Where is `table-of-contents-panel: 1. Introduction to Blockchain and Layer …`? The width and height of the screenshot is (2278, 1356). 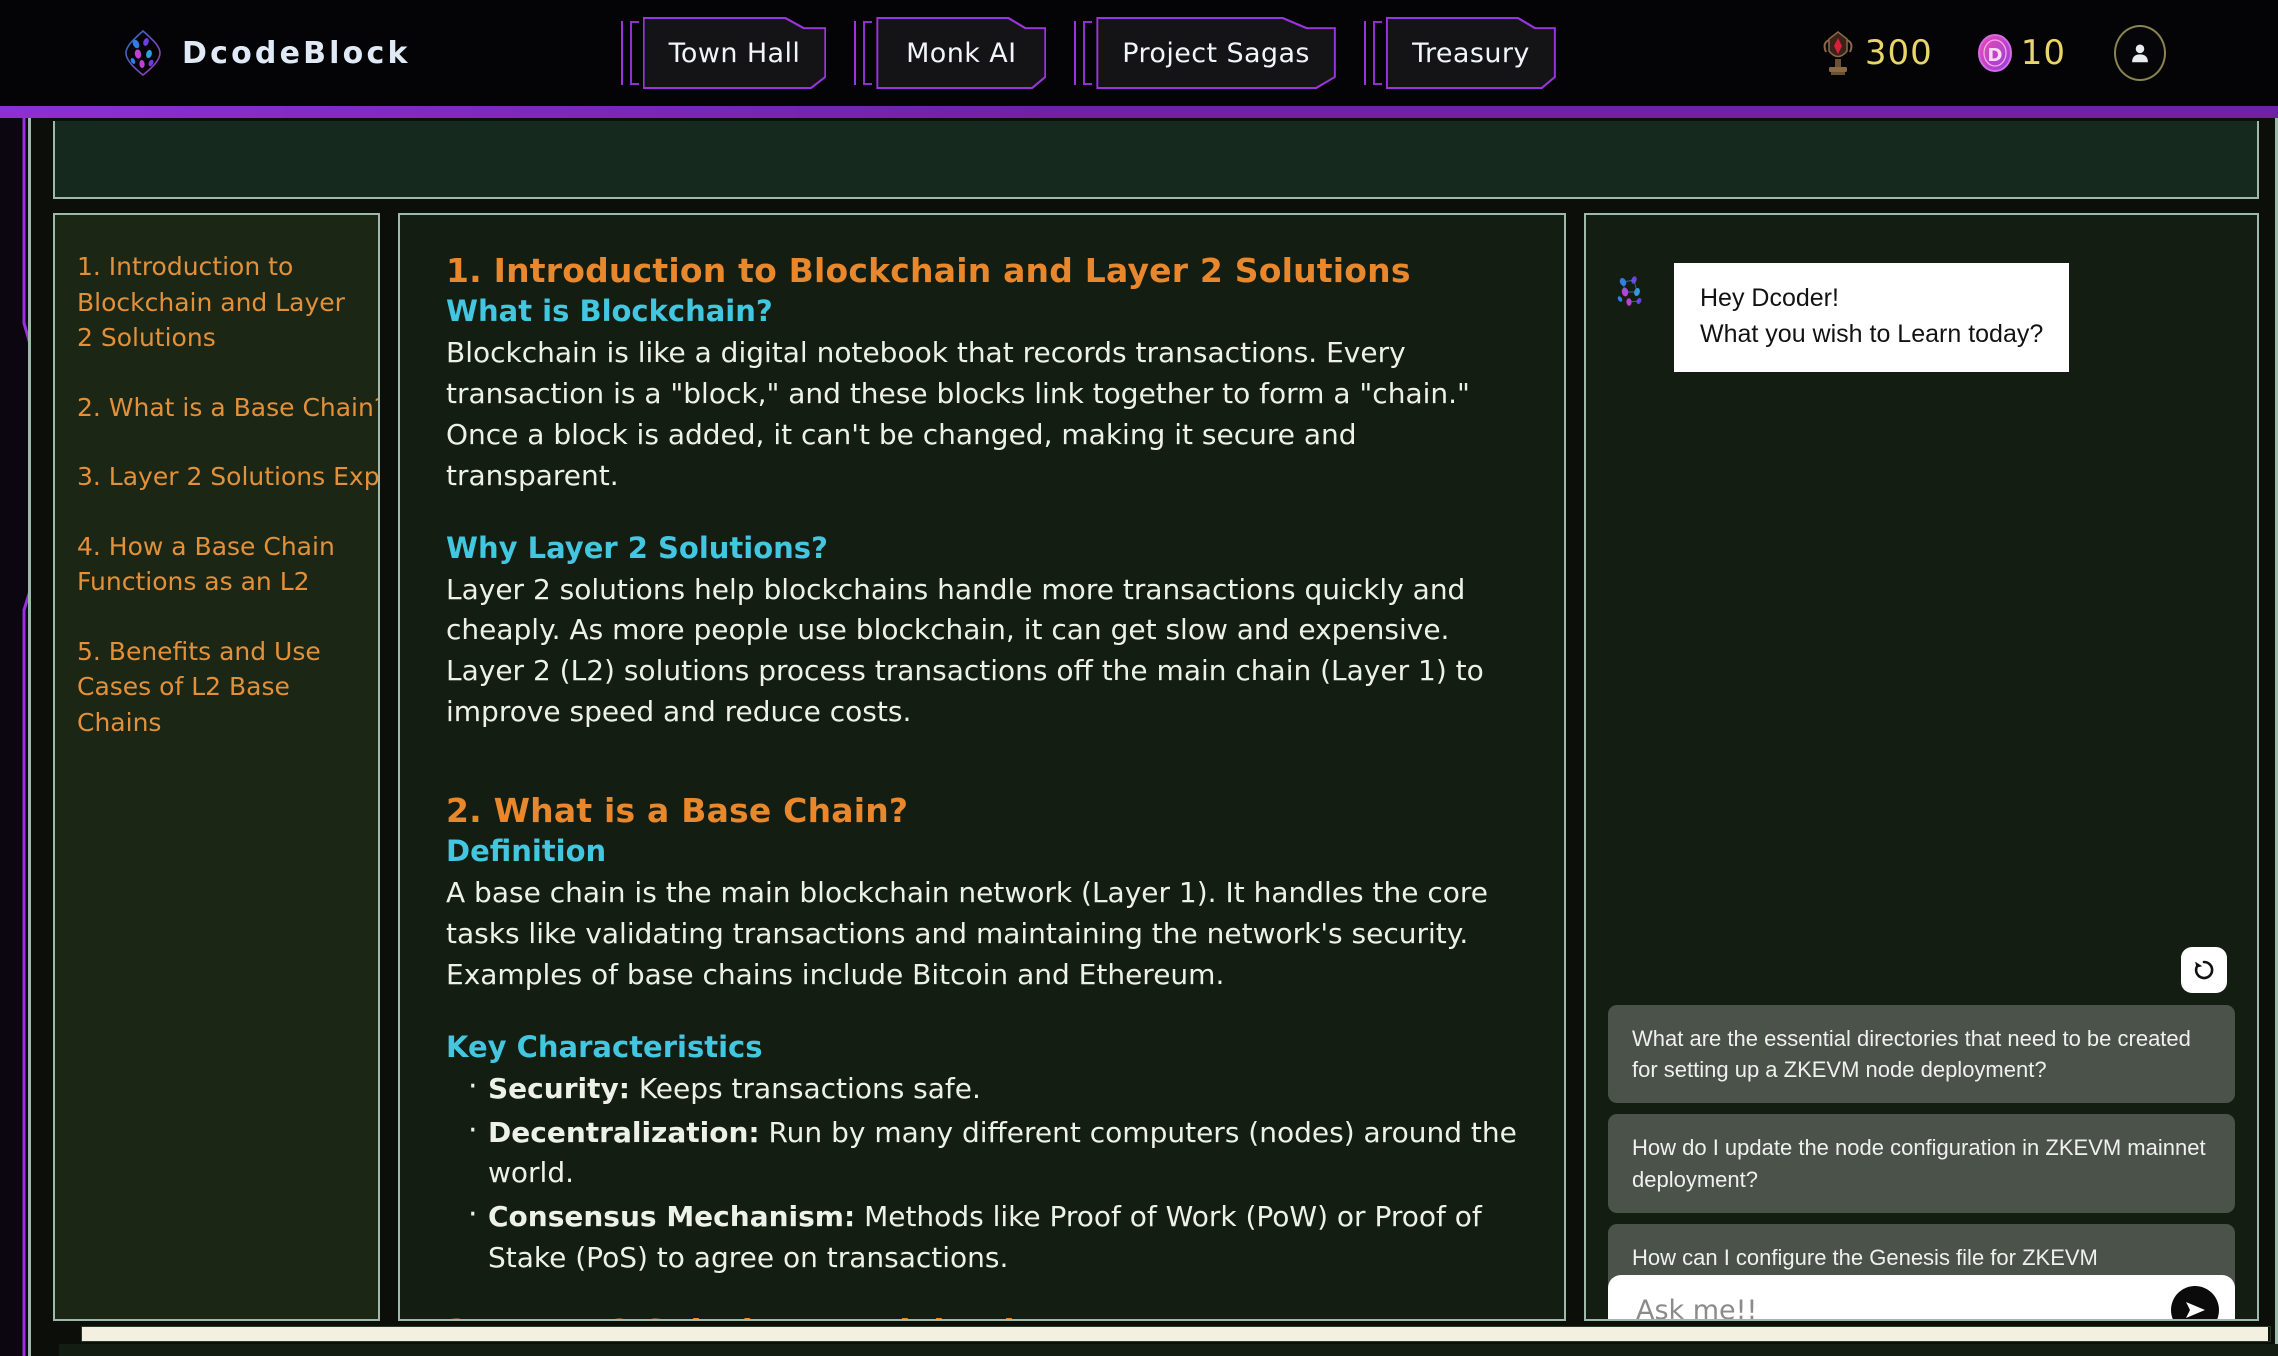 table-of-contents-panel: 1. Introduction to Blockchain and Layer … is located at coordinates (216, 767).